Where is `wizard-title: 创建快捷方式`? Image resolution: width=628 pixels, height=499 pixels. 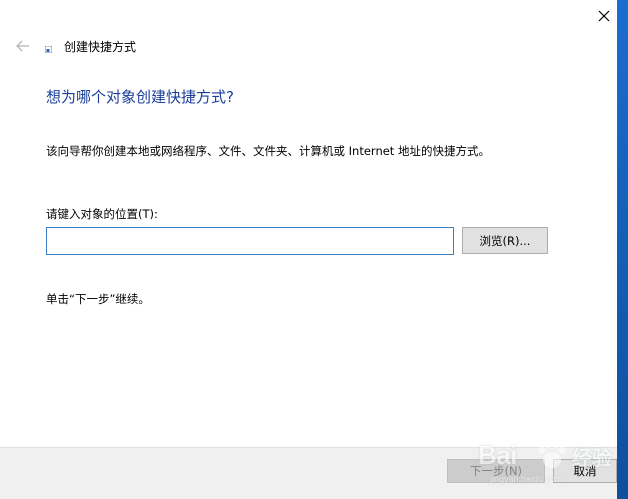 wizard-title: 创建快捷方式 is located at coordinates (100, 47).